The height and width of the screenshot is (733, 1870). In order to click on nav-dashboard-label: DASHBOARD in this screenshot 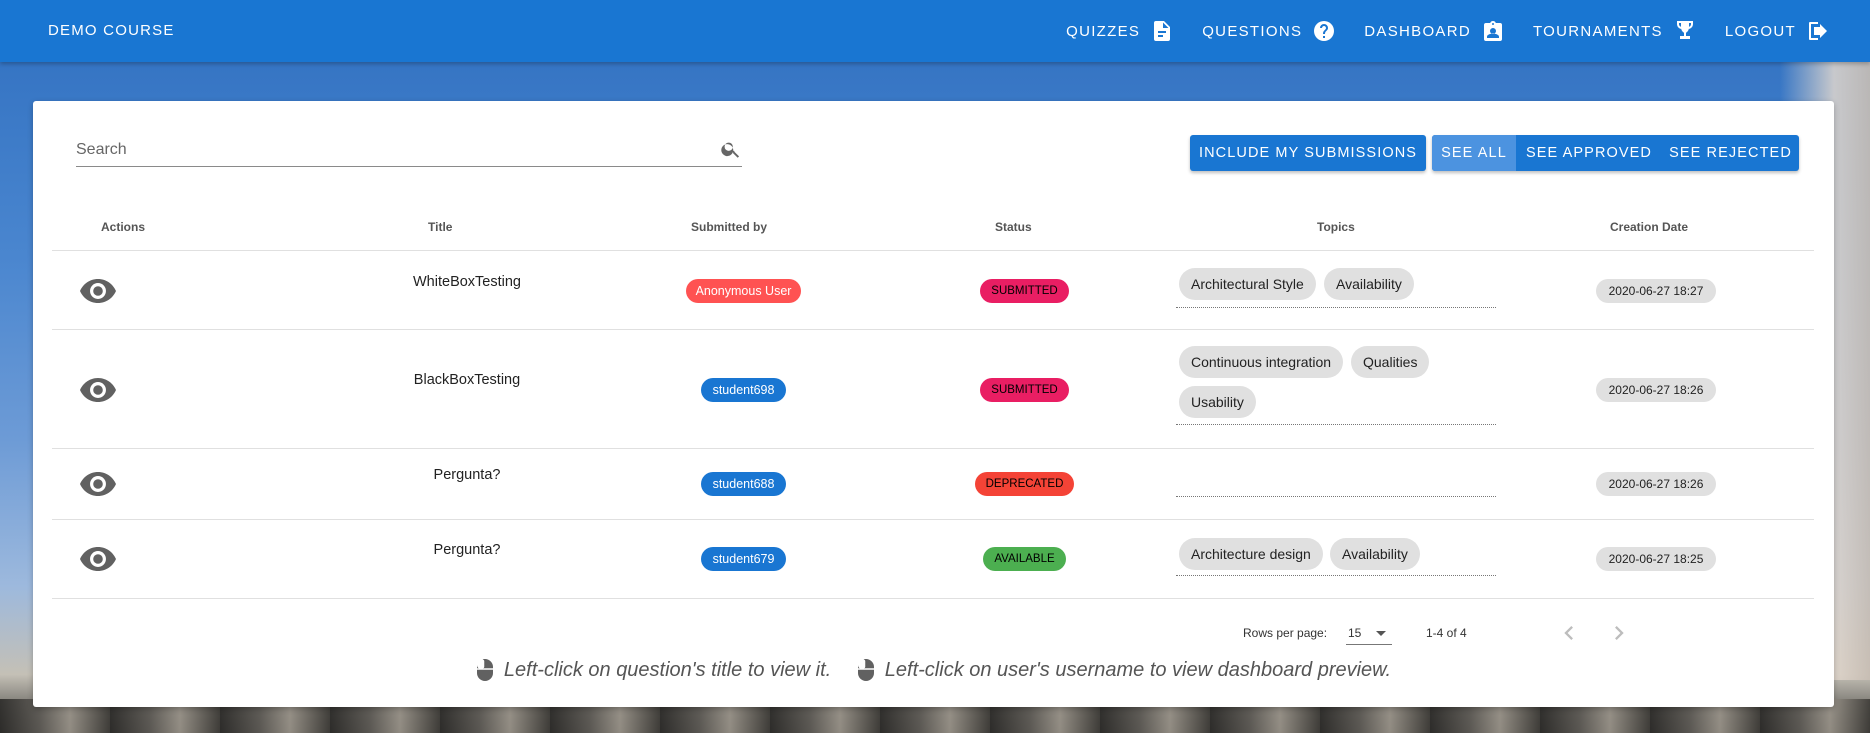, I will do `click(1417, 31)`.